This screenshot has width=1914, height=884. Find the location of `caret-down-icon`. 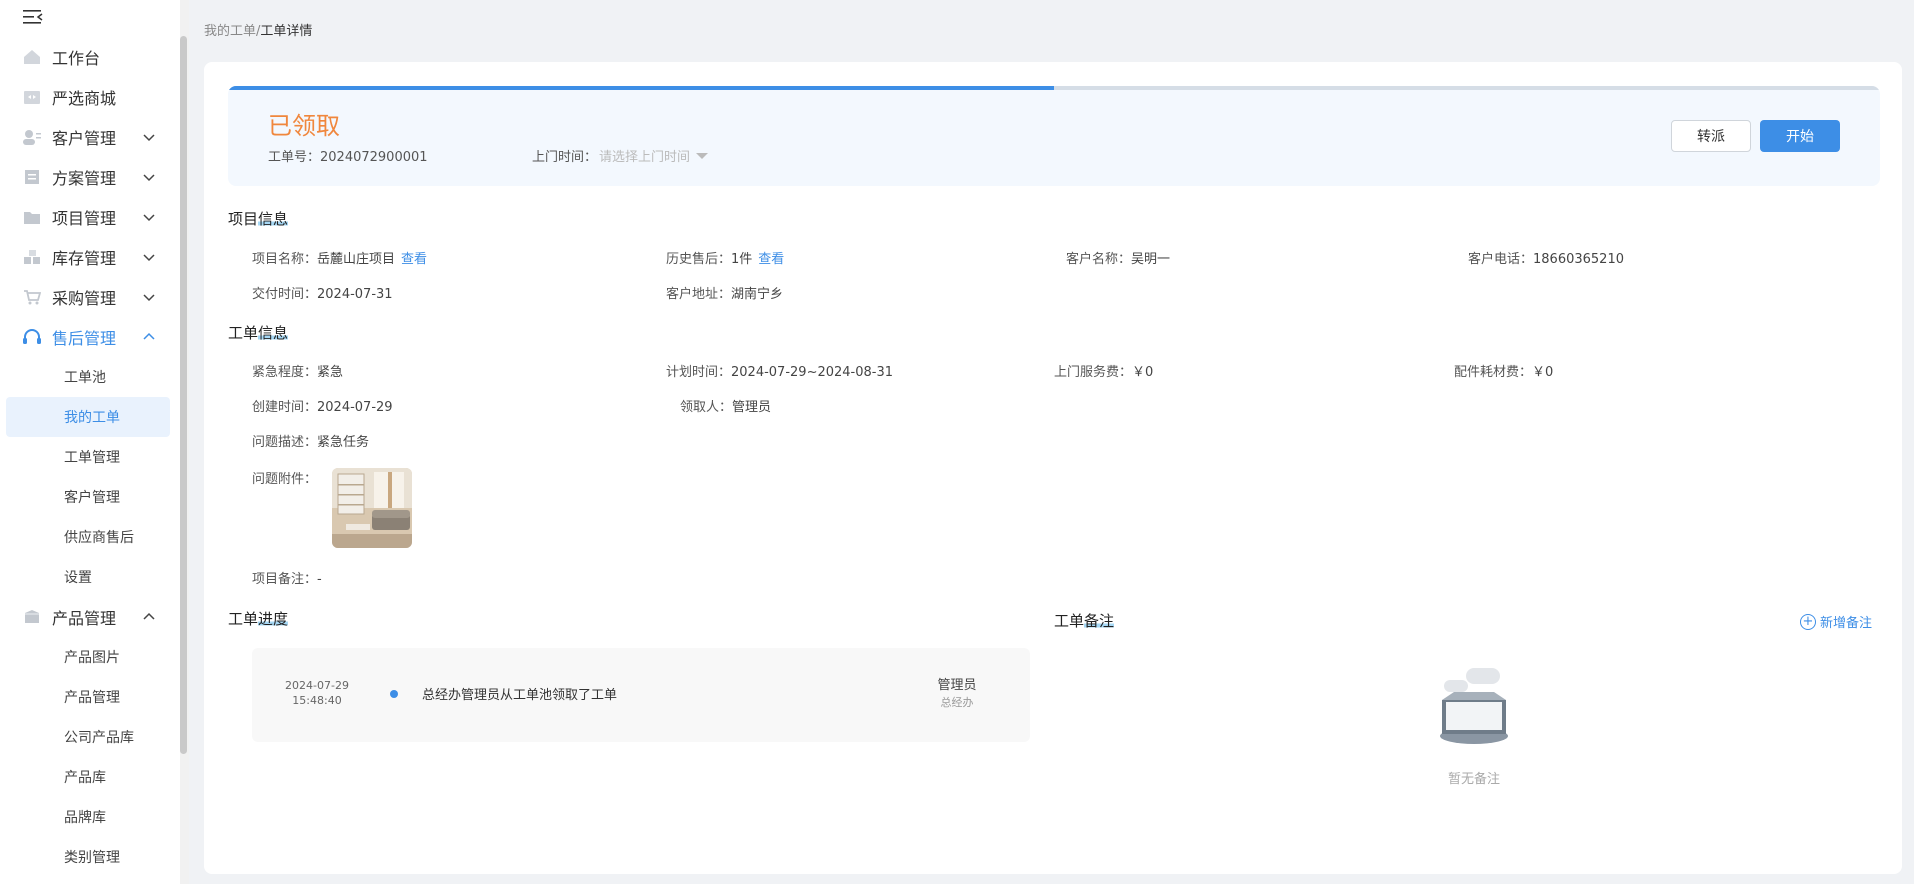

caret-down-icon is located at coordinates (702, 155).